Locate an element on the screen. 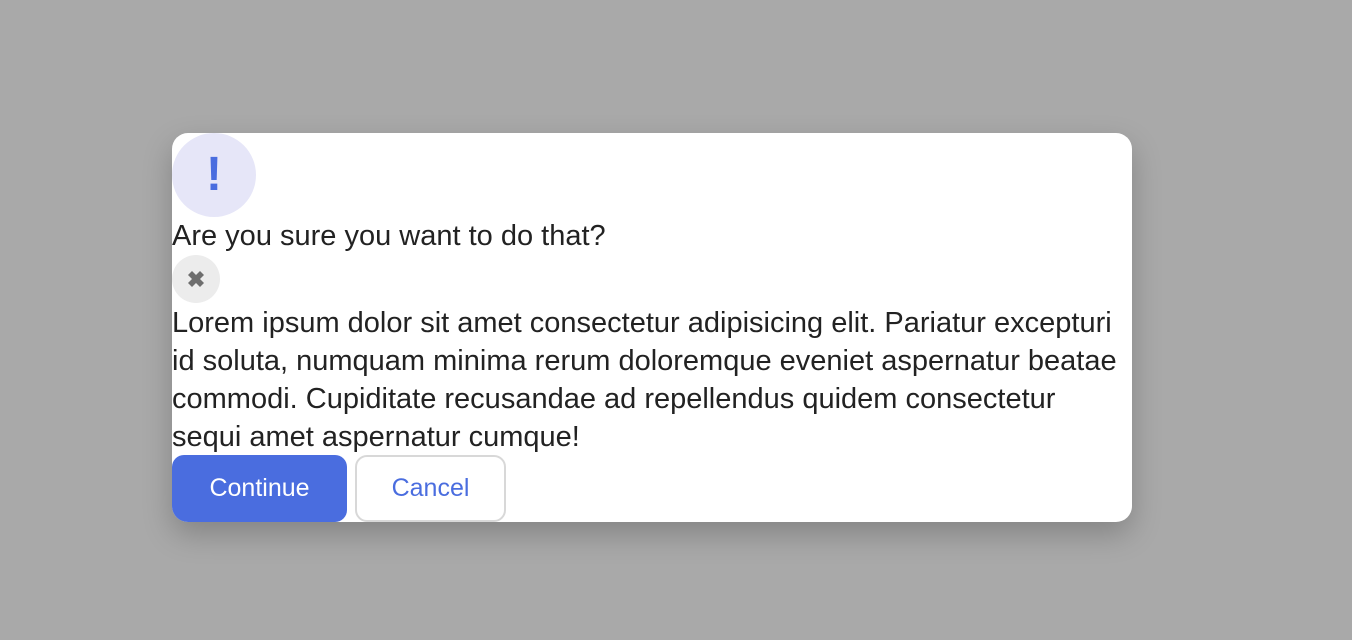 The image size is (1352, 640). exclamation-icon: ! is located at coordinates (214, 175).